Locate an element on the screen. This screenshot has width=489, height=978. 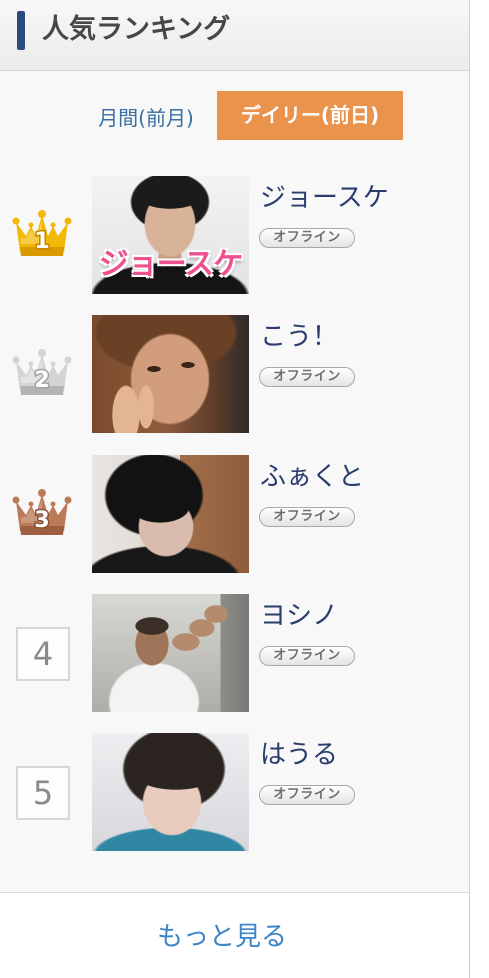
ranking-item: 5 はうる オフライン is located at coordinates (234, 798).